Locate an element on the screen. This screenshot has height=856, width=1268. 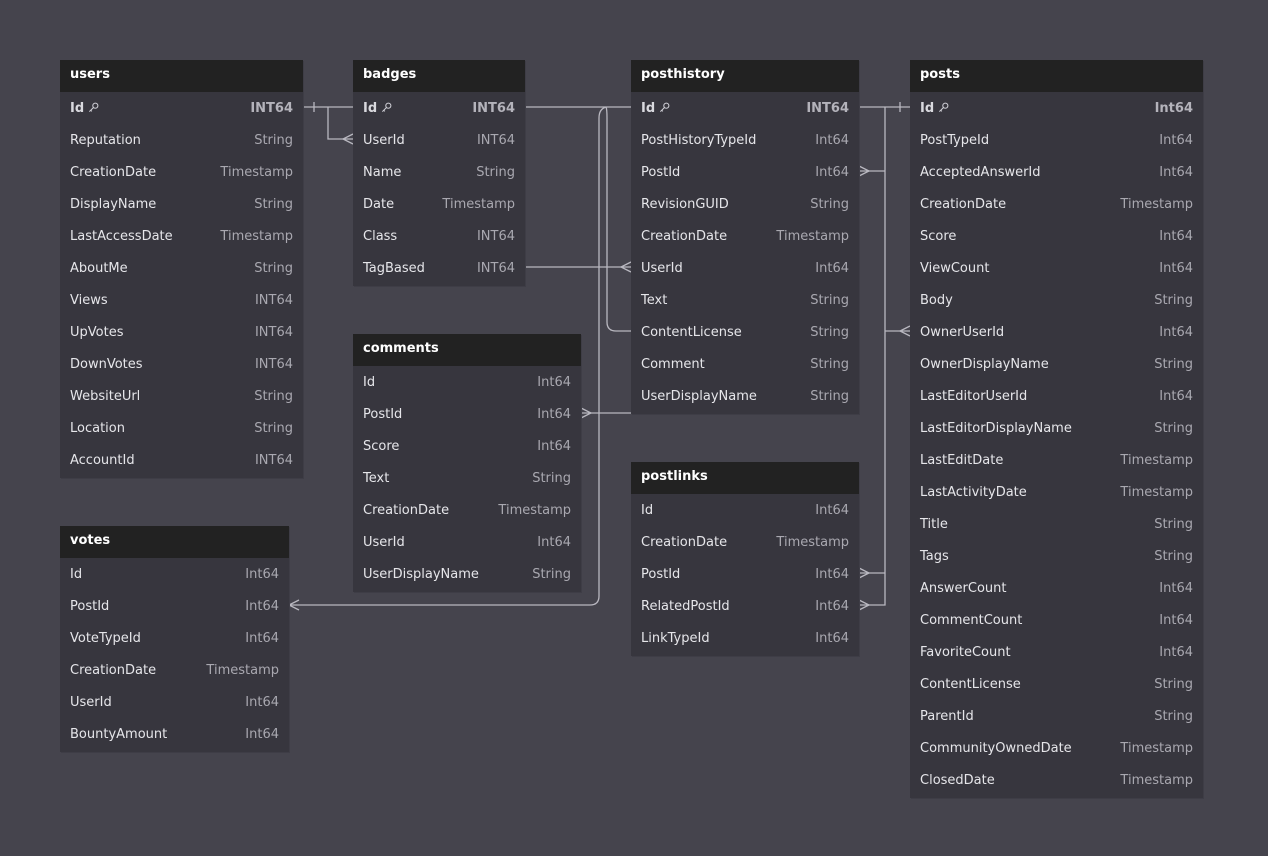
field-row: BountyAmount Int64 is located at coordinates (174, 734).